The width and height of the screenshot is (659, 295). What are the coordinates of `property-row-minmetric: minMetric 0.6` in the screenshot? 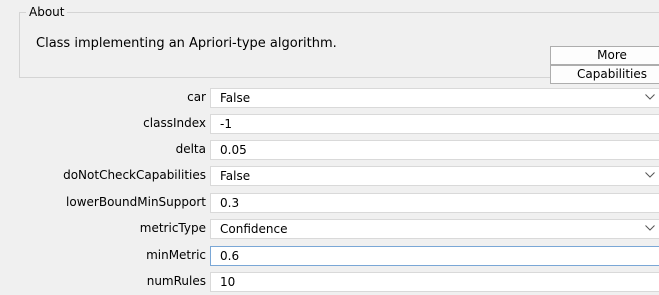 It's located at (329, 256).